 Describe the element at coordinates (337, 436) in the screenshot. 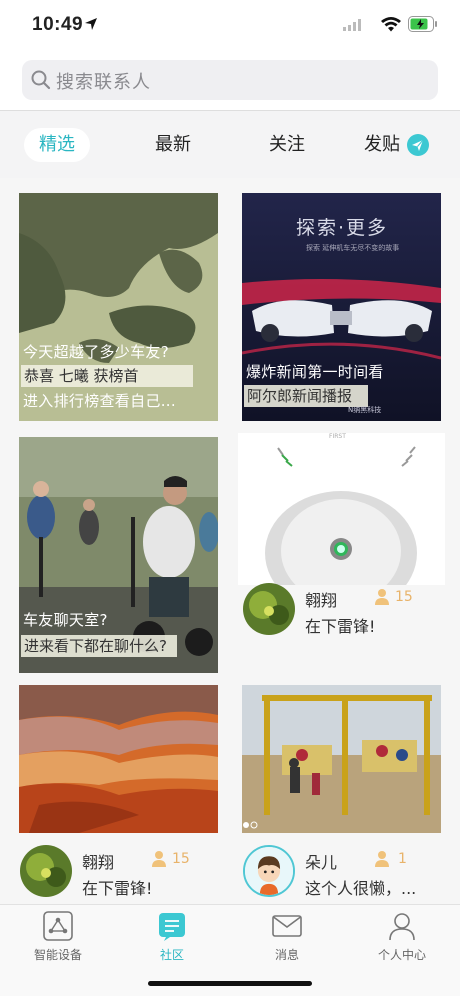

I see `product-top-text: FIRST` at that location.